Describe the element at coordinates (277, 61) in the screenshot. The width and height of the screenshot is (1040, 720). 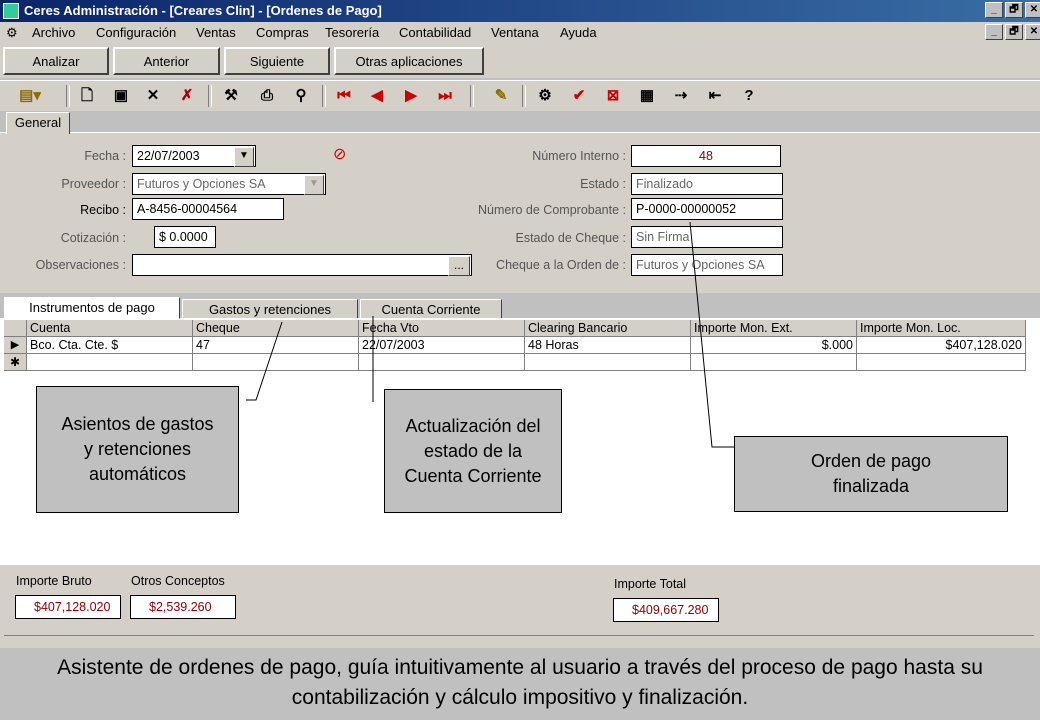
I see `siguiente-button: Siguiente` at that location.